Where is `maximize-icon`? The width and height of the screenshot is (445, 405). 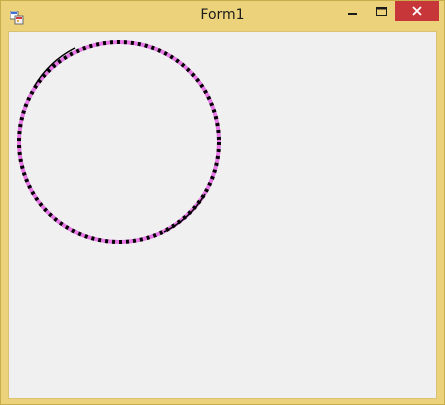
maximize-icon is located at coordinates (381, 11).